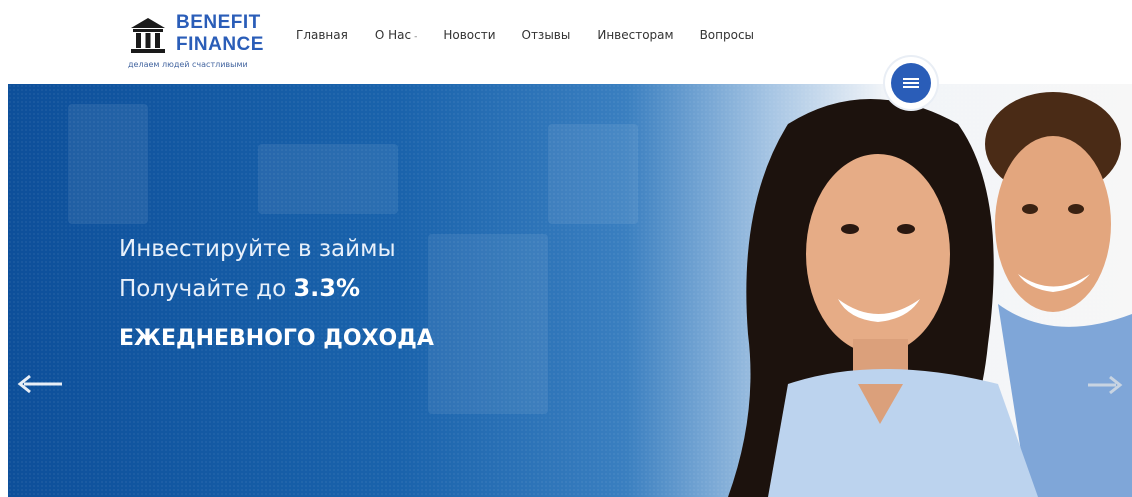 Image resolution: width=1132 pixels, height=497 pixels. What do you see at coordinates (257, 249) in the screenshot?
I see `hero-headline-line1: Инвестируйте в займы` at bounding box center [257, 249].